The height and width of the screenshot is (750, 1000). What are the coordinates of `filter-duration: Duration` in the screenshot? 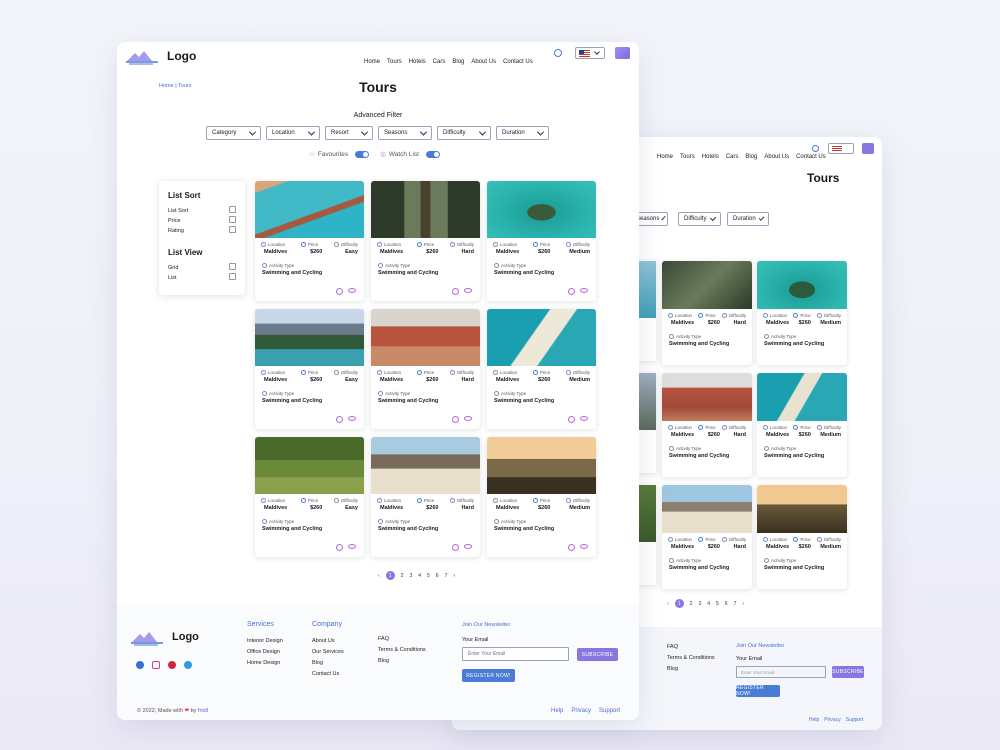 It's located at (522, 133).